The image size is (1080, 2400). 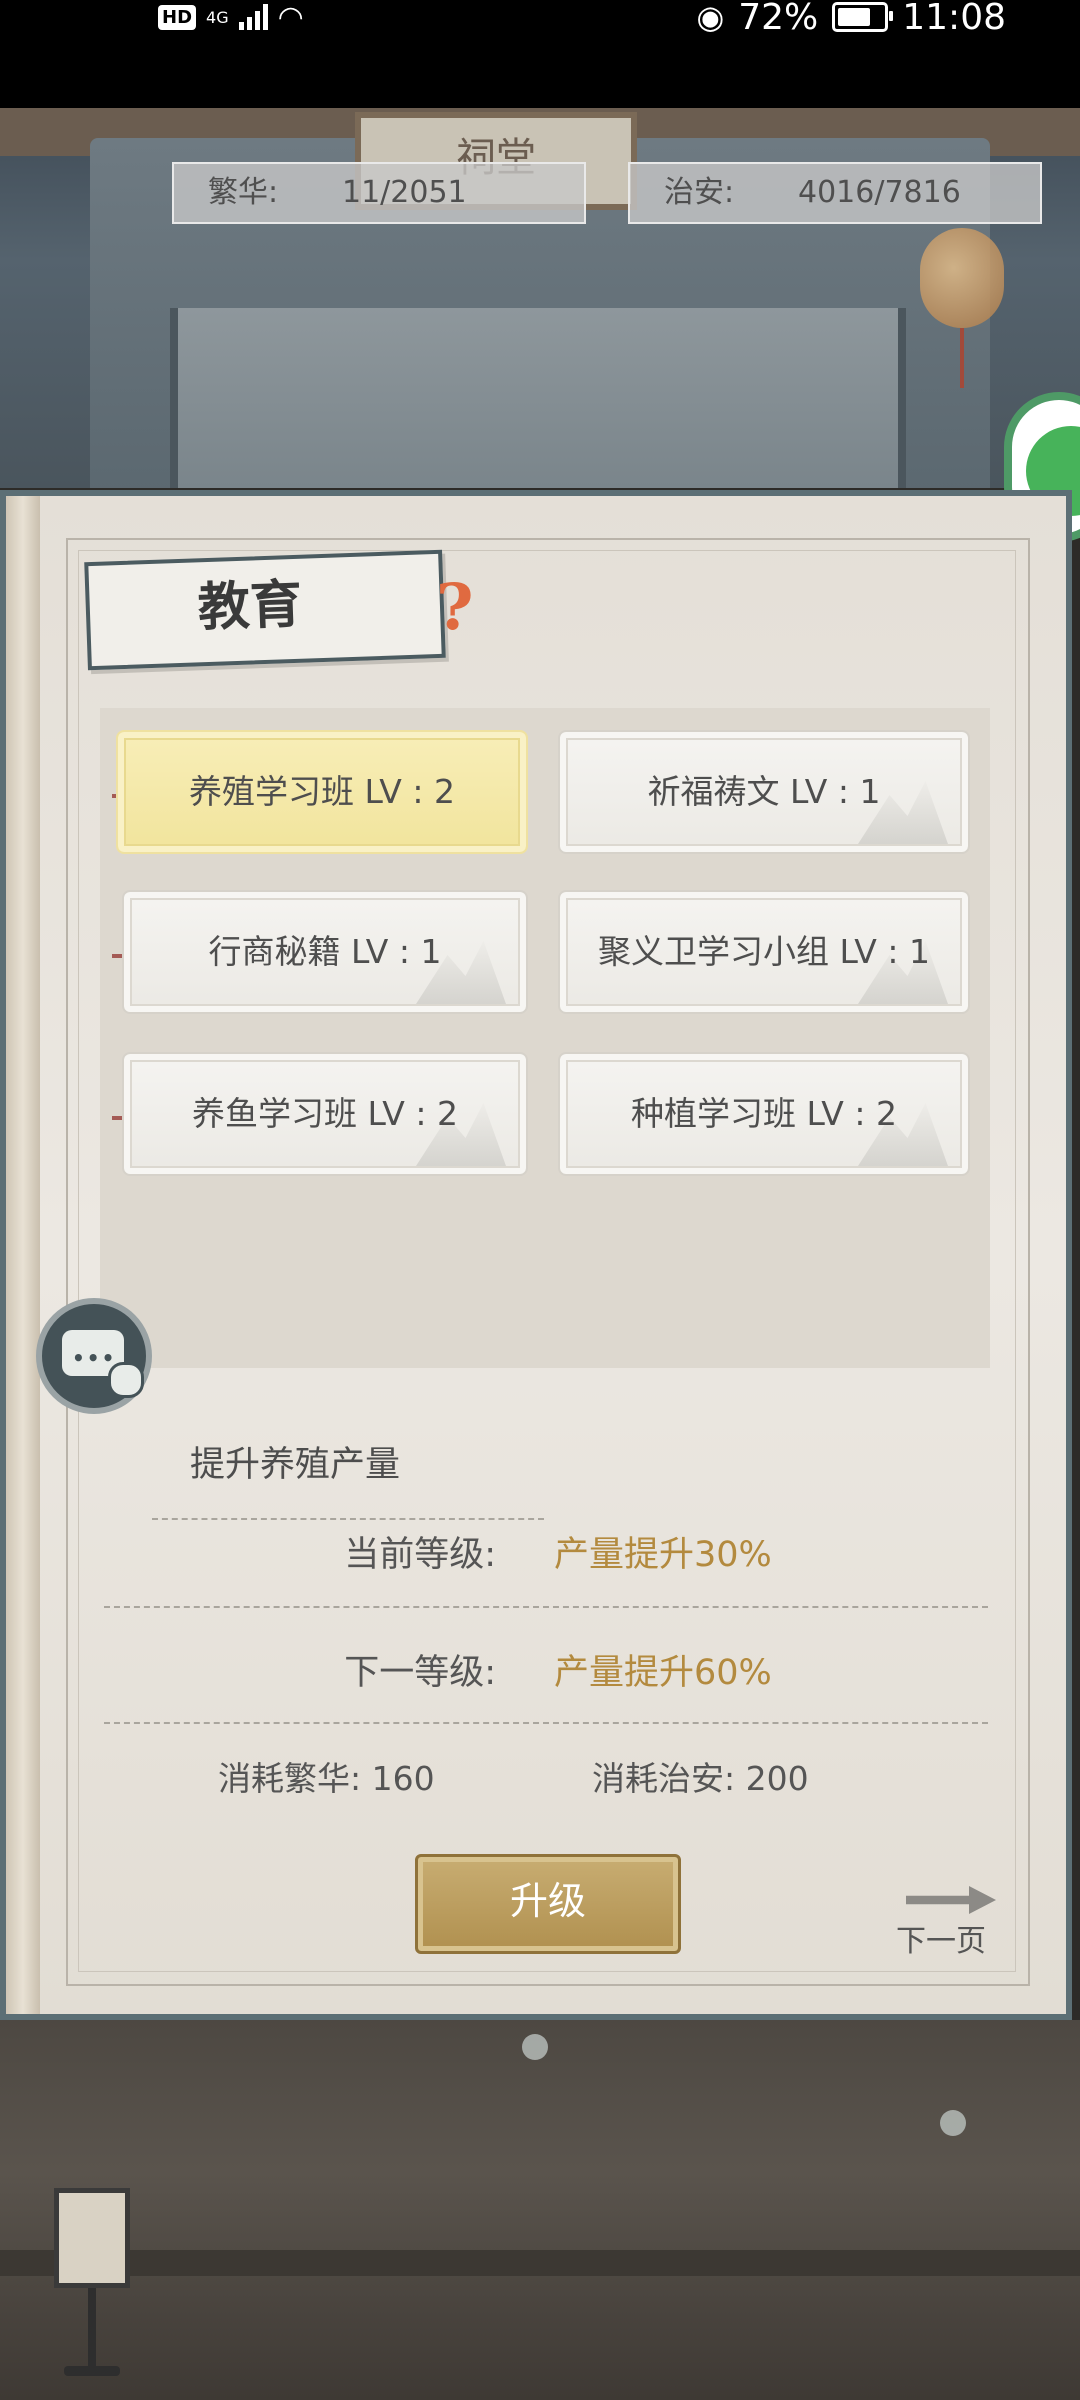 I want to click on prosperity-stat: 繁华: 11/2051, so click(x=379, y=193).